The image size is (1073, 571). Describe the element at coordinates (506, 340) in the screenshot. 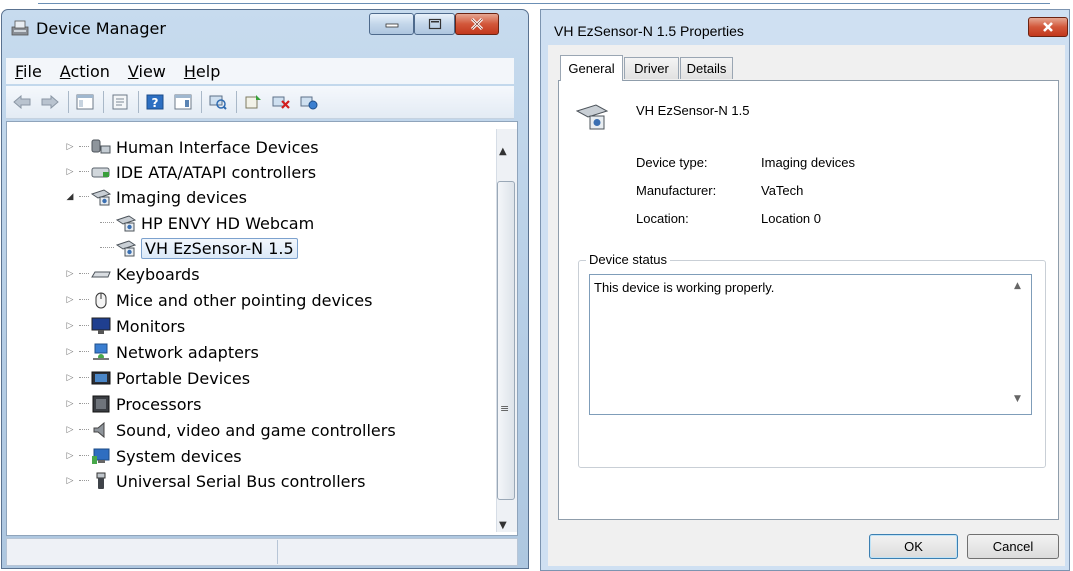

I see `scrollbar-thumb` at that location.